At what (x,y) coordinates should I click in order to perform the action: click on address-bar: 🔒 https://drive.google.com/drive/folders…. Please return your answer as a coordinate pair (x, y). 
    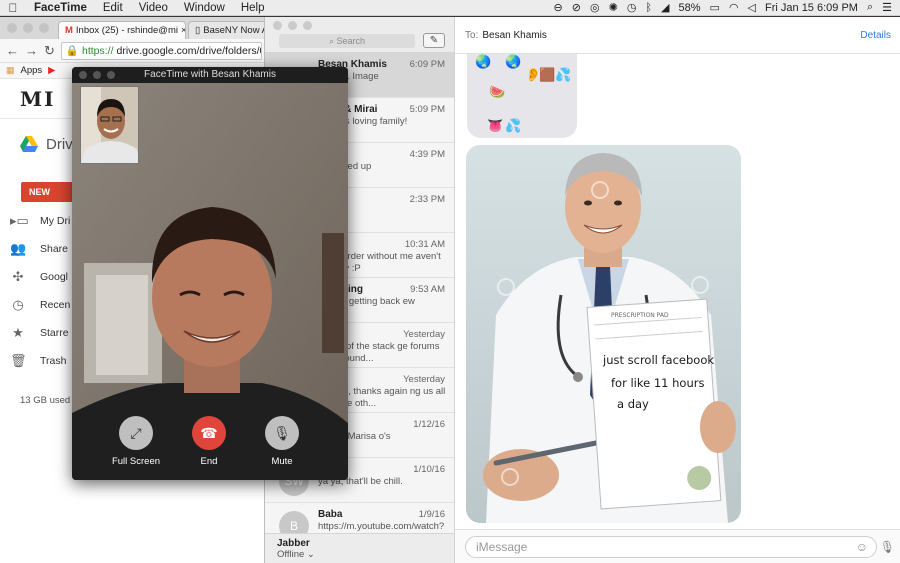
    Looking at the image, I should click on (161, 50).